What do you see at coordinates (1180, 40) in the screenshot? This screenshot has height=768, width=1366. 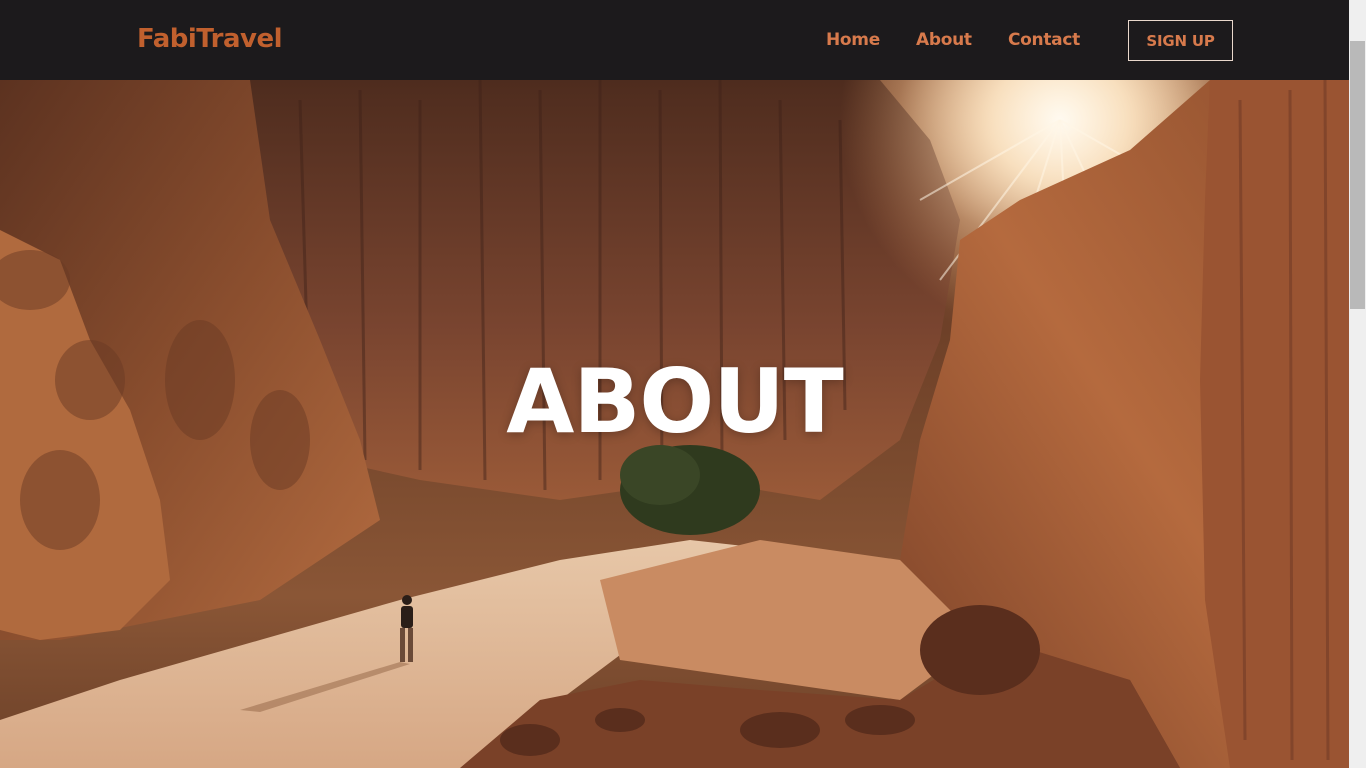 I see `signup-button: SIGN UP` at bounding box center [1180, 40].